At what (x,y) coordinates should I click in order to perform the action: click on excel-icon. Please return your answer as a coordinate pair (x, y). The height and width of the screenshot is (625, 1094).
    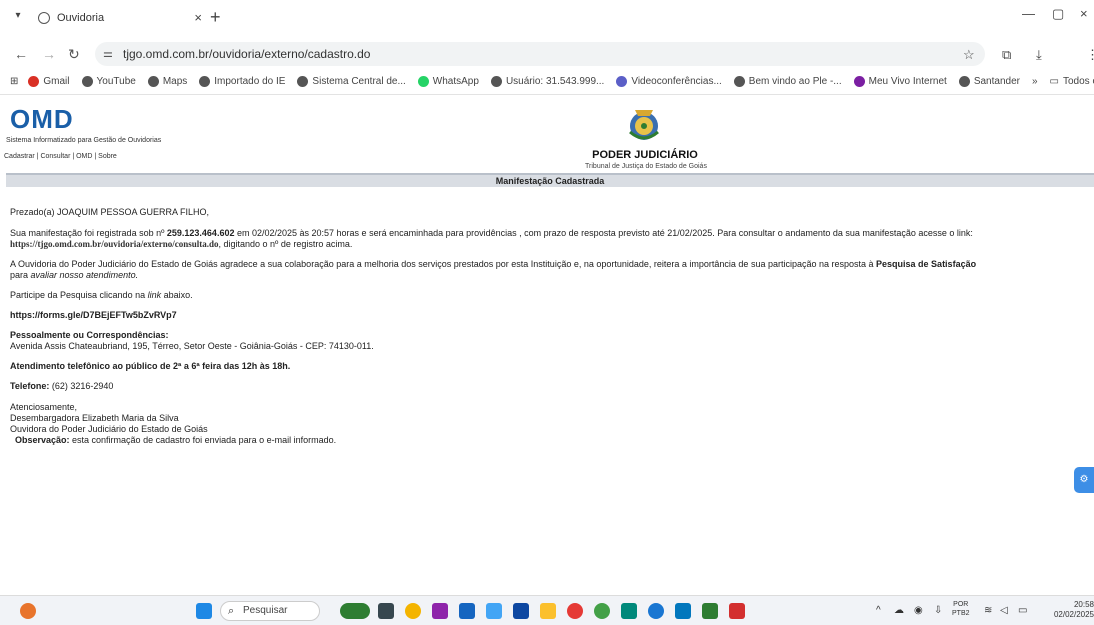
    Looking at the image, I should click on (710, 611).